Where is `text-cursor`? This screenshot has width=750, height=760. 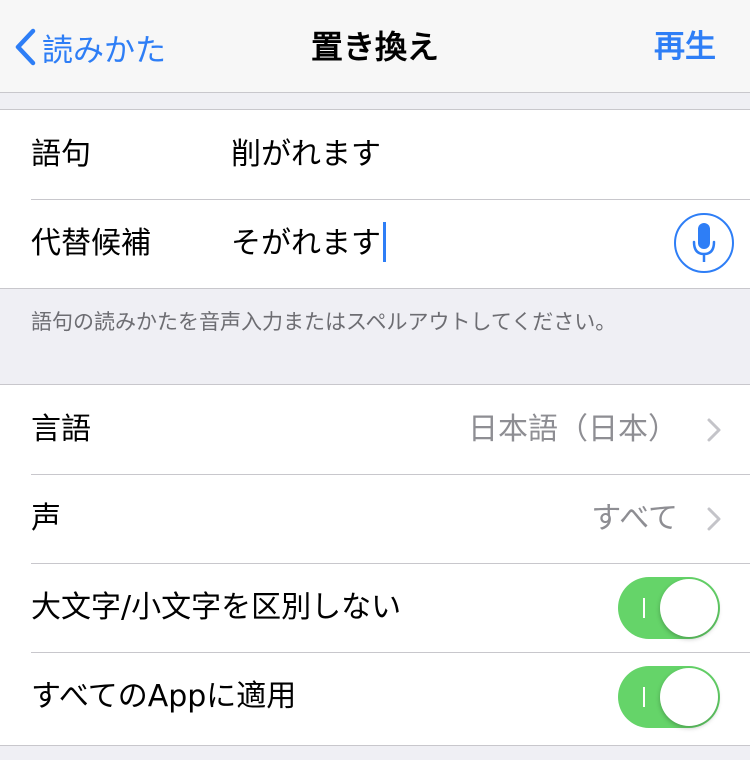 text-cursor is located at coordinates (384, 241).